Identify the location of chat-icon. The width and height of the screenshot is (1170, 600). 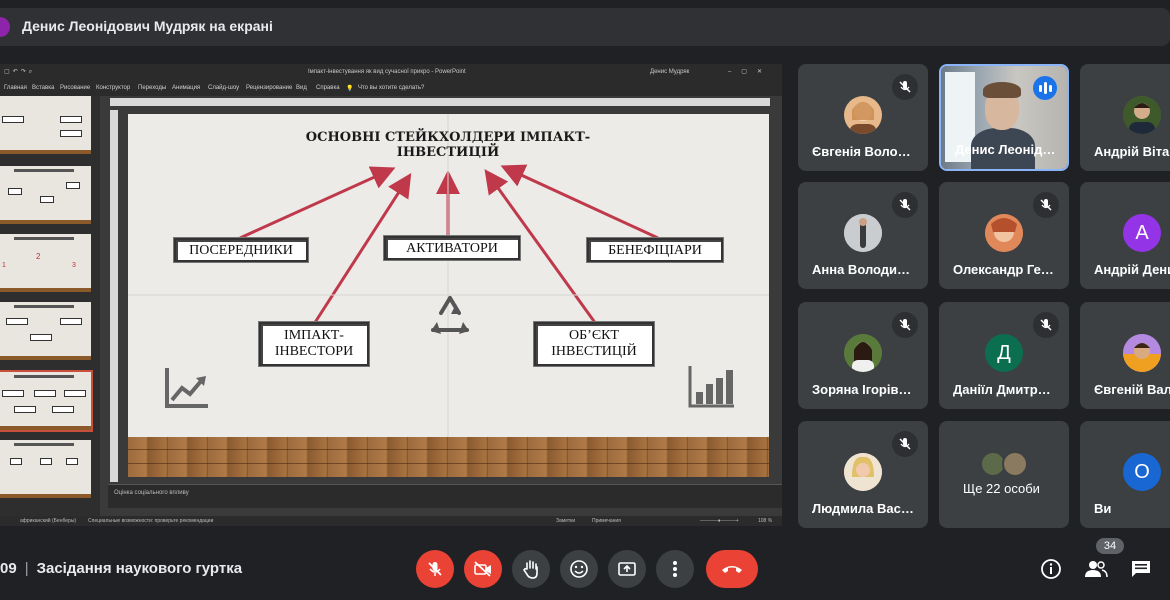
(1141, 569).